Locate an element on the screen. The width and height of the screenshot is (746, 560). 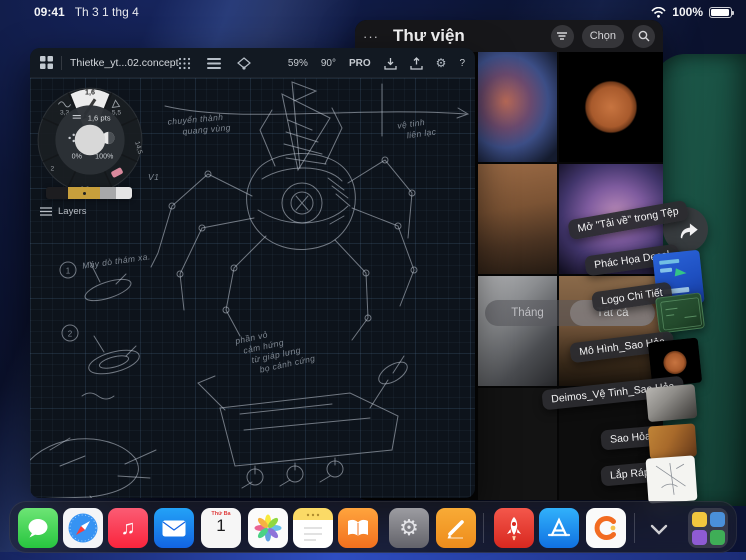
sketch-number-1: 1 is located at coordinates (68, 271).